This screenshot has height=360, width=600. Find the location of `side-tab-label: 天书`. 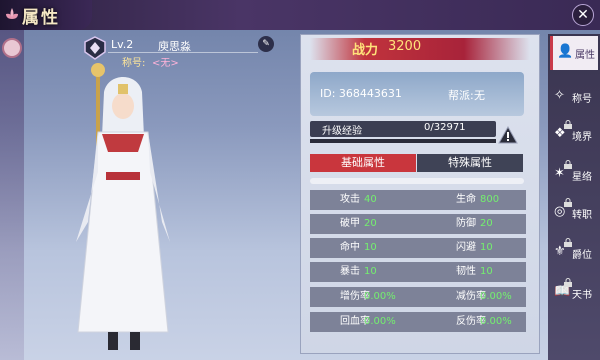

side-tab-label: 天书 is located at coordinates (582, 295).